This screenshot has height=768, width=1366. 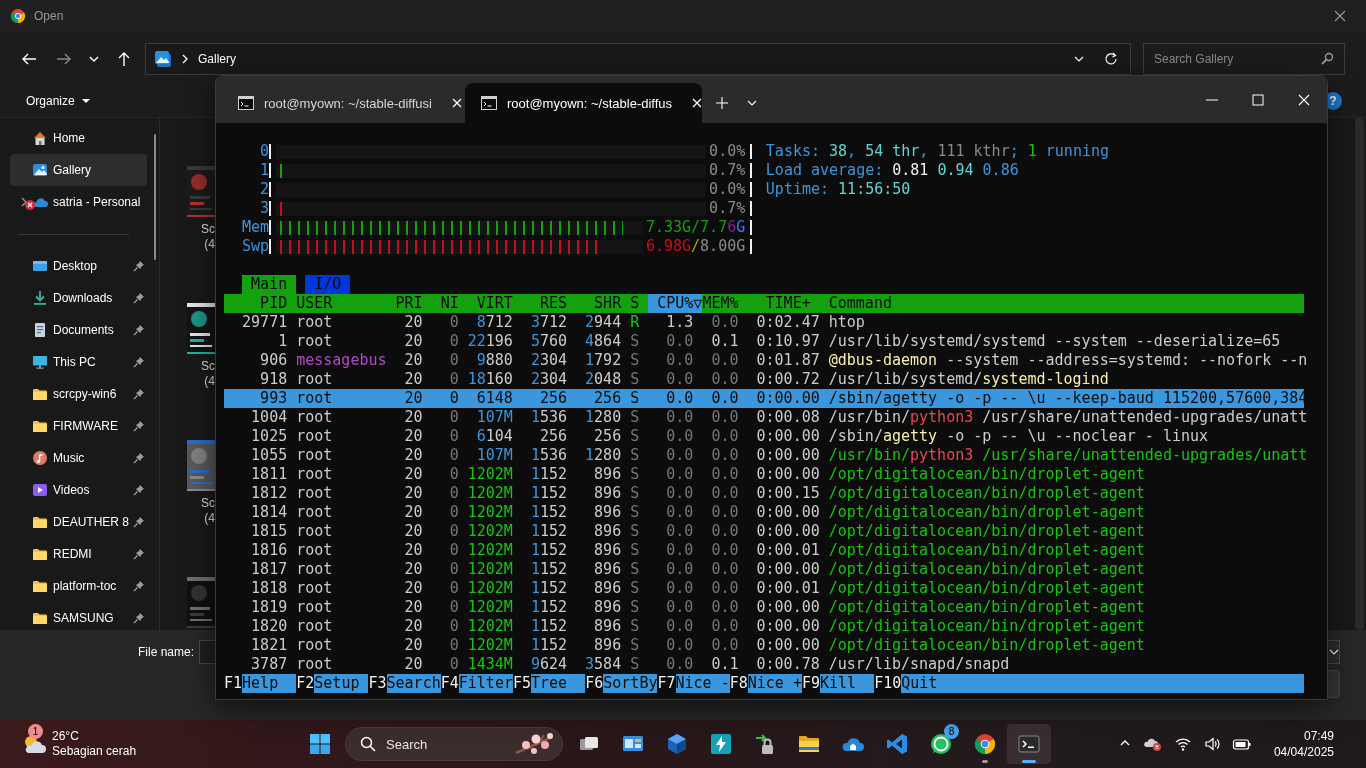 What do you see at coordinates (764, 436) in the screenshot?
I see `table-row: 1025 root 20 0 6104 256 256 S 0.0 0.0 0:00.00 /sbin/agetty -o -p -- \u --noclear - linux` at bounding box center [764, 436].